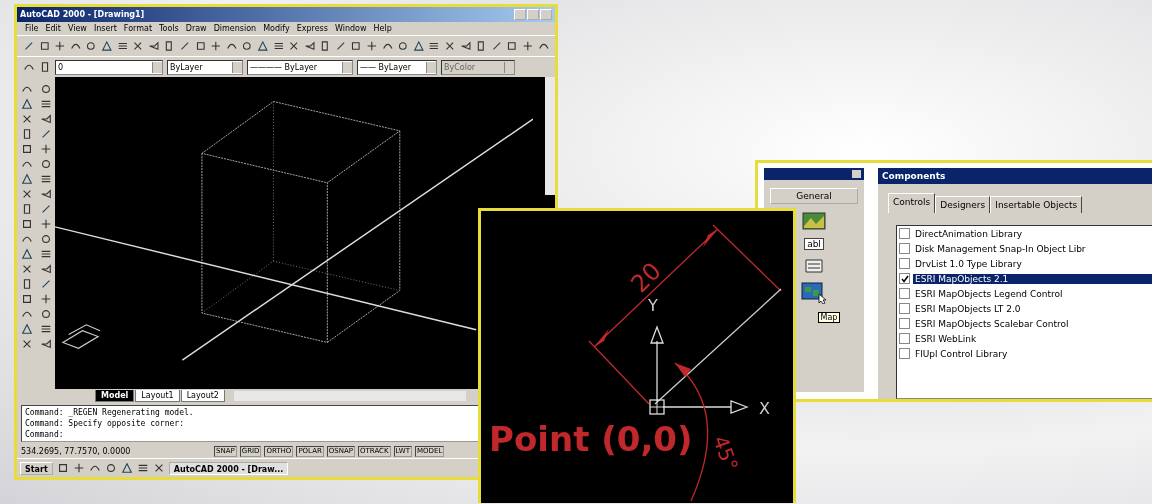 The width and height of the screenshot is (1152, 504). What do you see at coordinates (36, 468) in the screenshot?
I see `start-button: Start` at bounding box center [36, 468].